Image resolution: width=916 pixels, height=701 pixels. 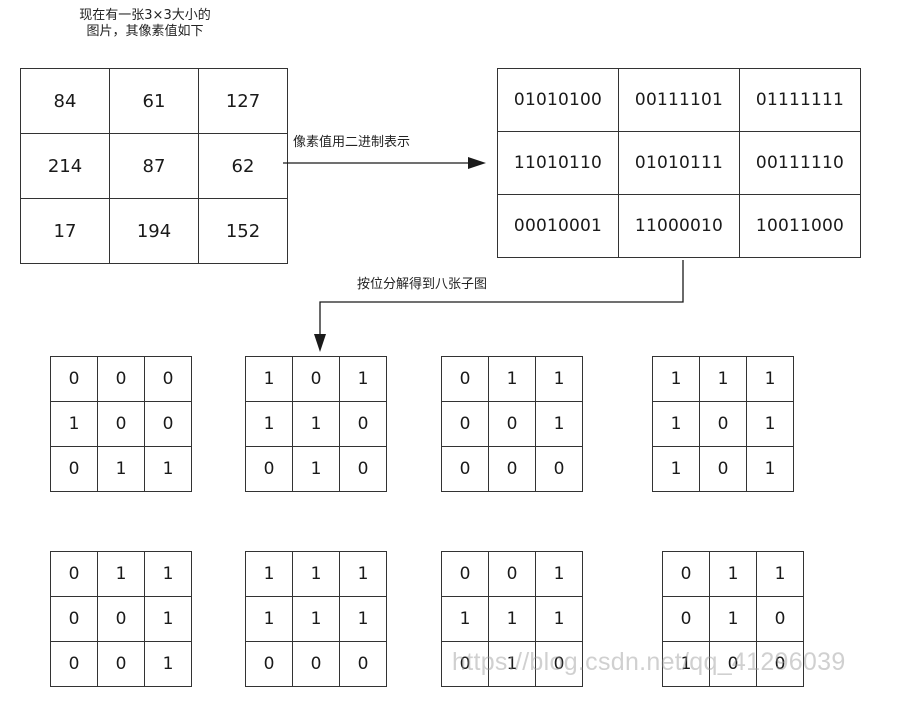 I want to click on bit-plane-1-body: 000100011, so click(x=121, y=424).